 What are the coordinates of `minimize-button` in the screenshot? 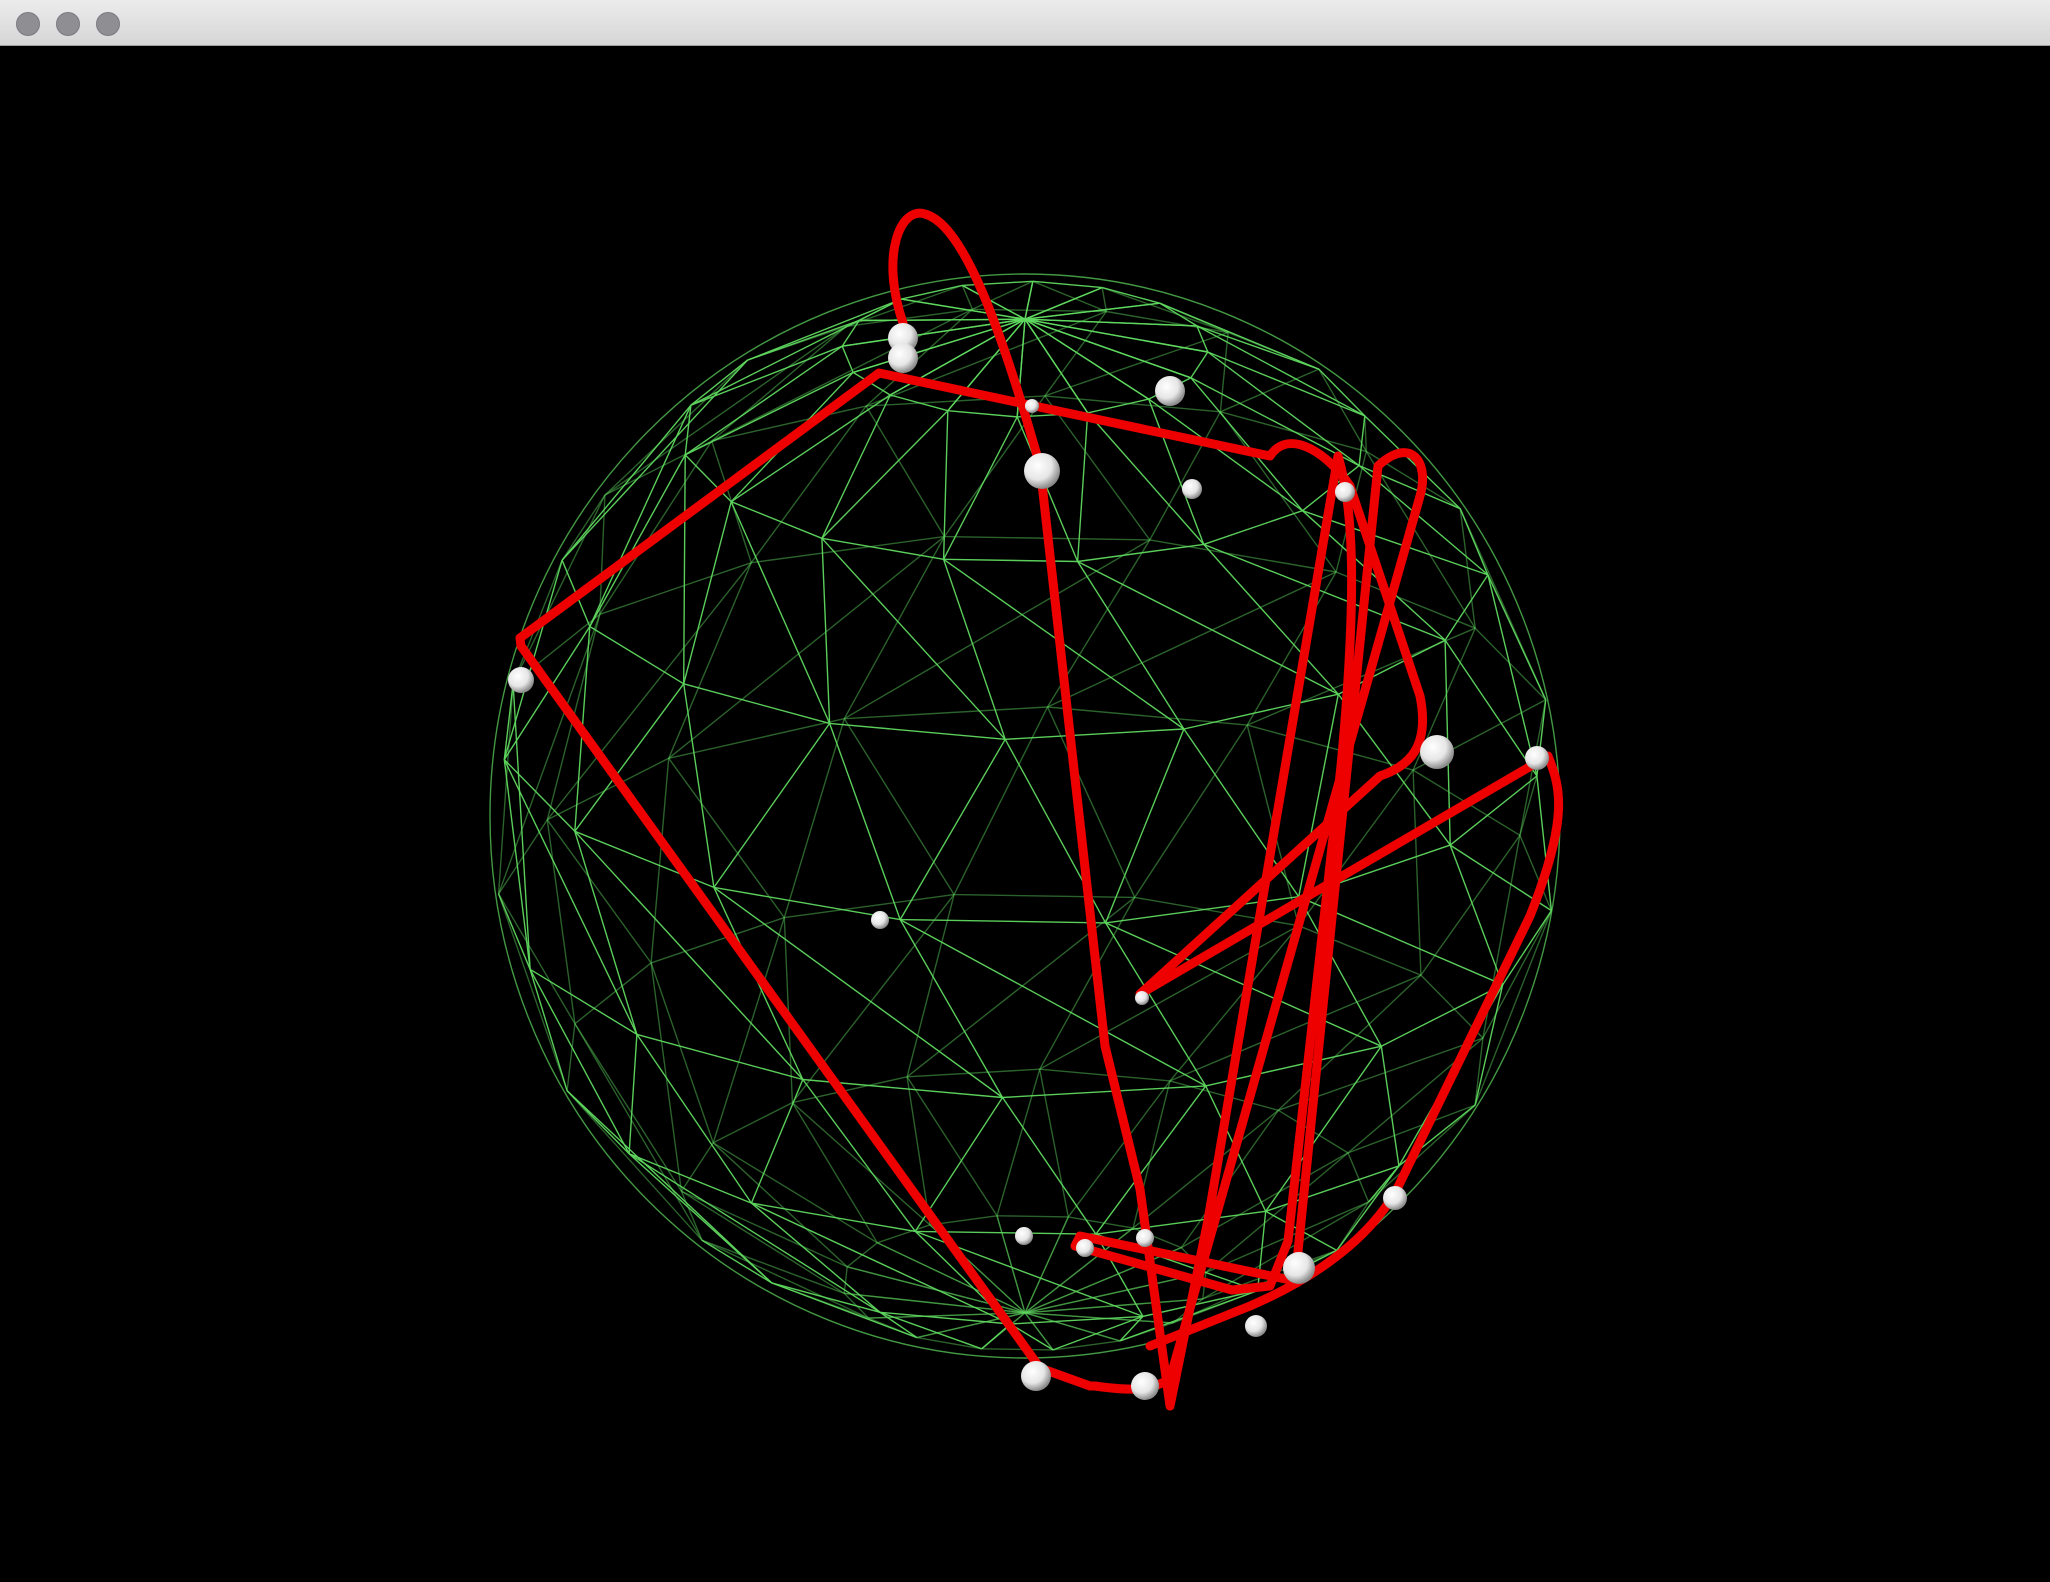 It's located at (68, 24).